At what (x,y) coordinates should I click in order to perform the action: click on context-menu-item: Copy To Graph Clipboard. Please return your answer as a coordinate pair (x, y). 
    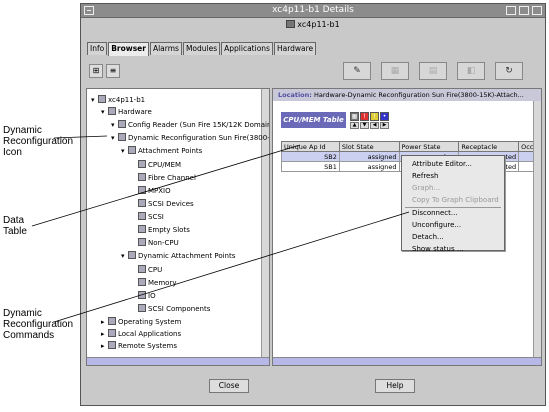
    Looking at the image, I should click on (455, 200).